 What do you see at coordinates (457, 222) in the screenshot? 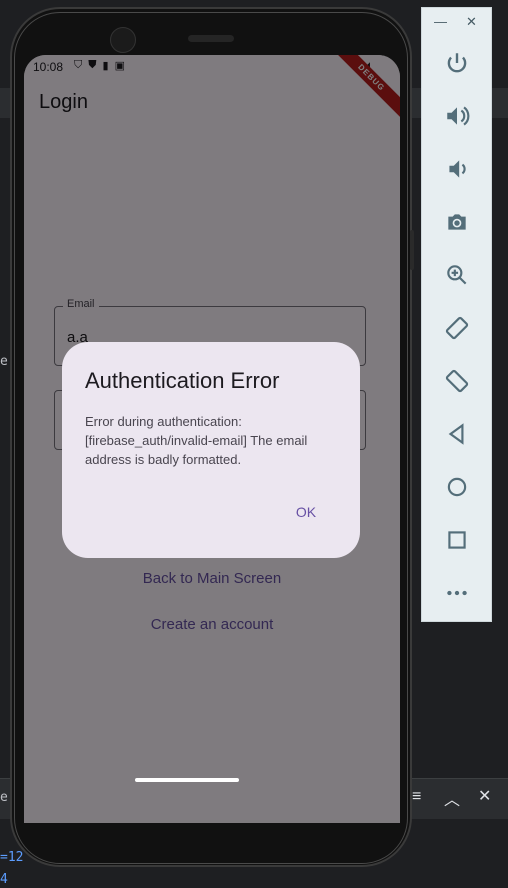
I see `camera-icon` at bounding box center [457, 222].